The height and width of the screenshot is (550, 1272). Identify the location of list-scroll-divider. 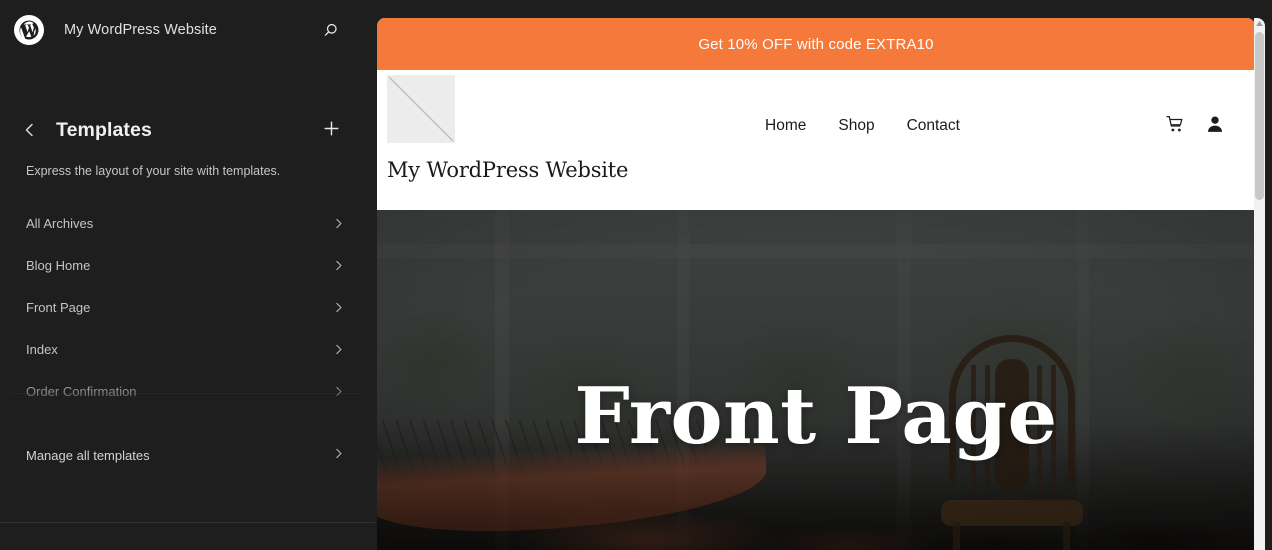
(187, 394).